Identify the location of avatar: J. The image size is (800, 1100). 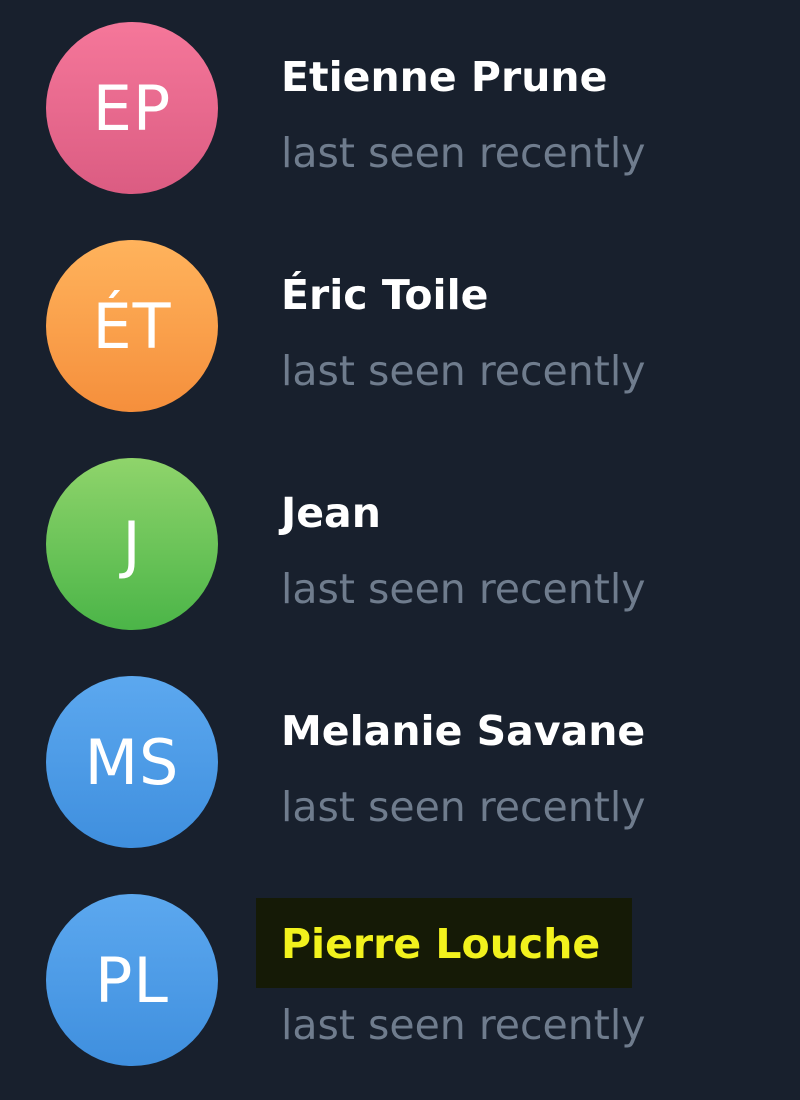
(132, 544).